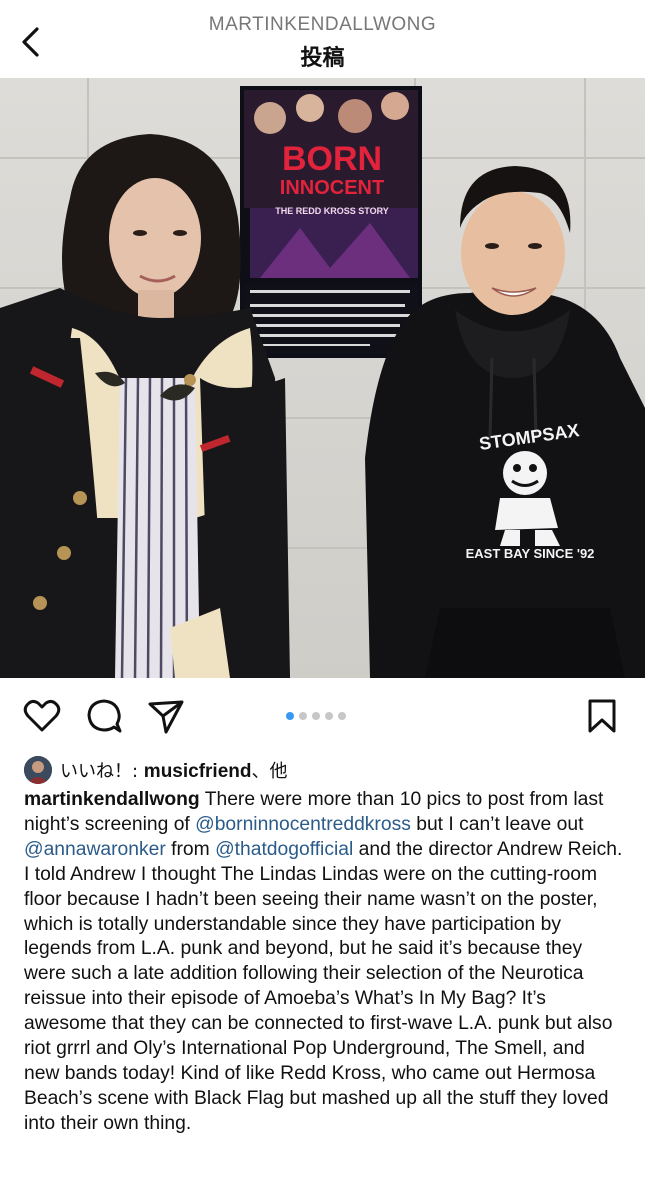 This screenshot has height=1200, width=645. I want to click on likes-row: いいね！: musicfriend、他, so click(156, 770).